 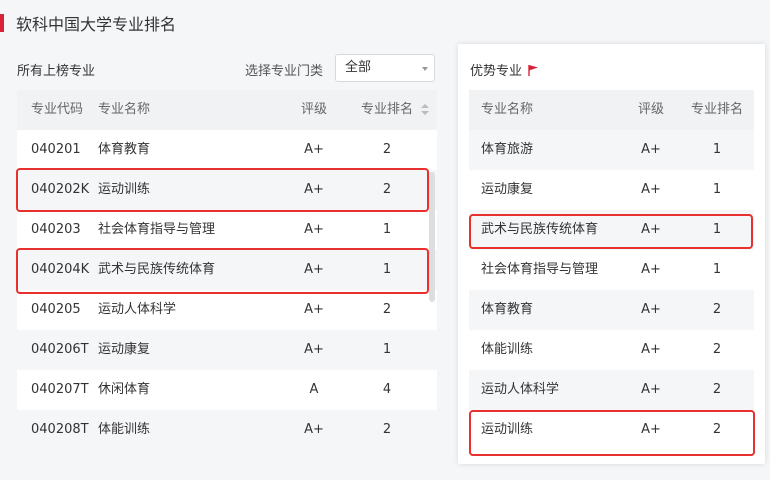 I want to click on major-code: 040206T, so click(x=60, y=349).